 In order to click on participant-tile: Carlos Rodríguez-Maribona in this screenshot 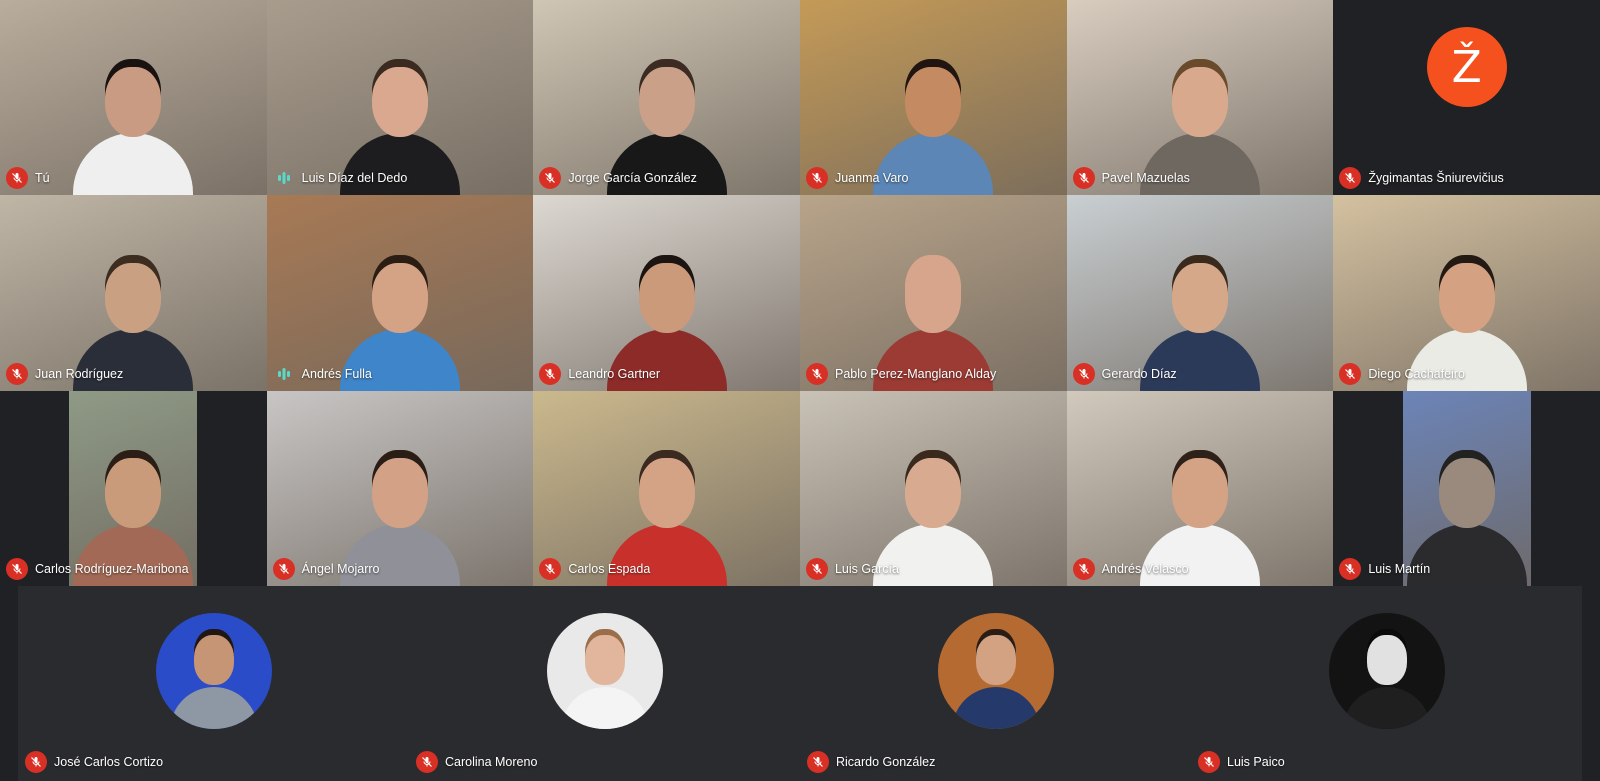, I will do `click(133, 488)`.